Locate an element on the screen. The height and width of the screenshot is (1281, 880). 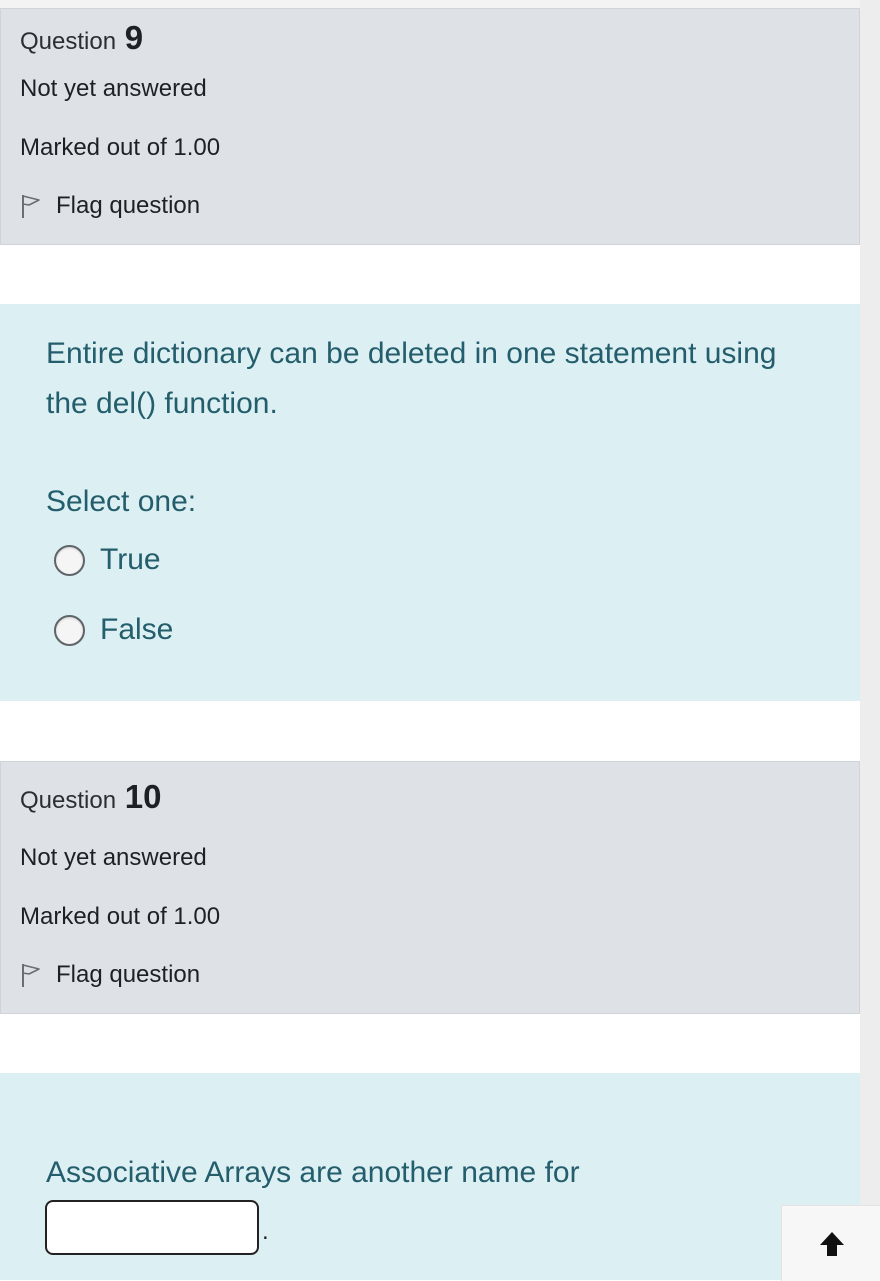
back-to-top-button is located at coordinates (830, 1243).